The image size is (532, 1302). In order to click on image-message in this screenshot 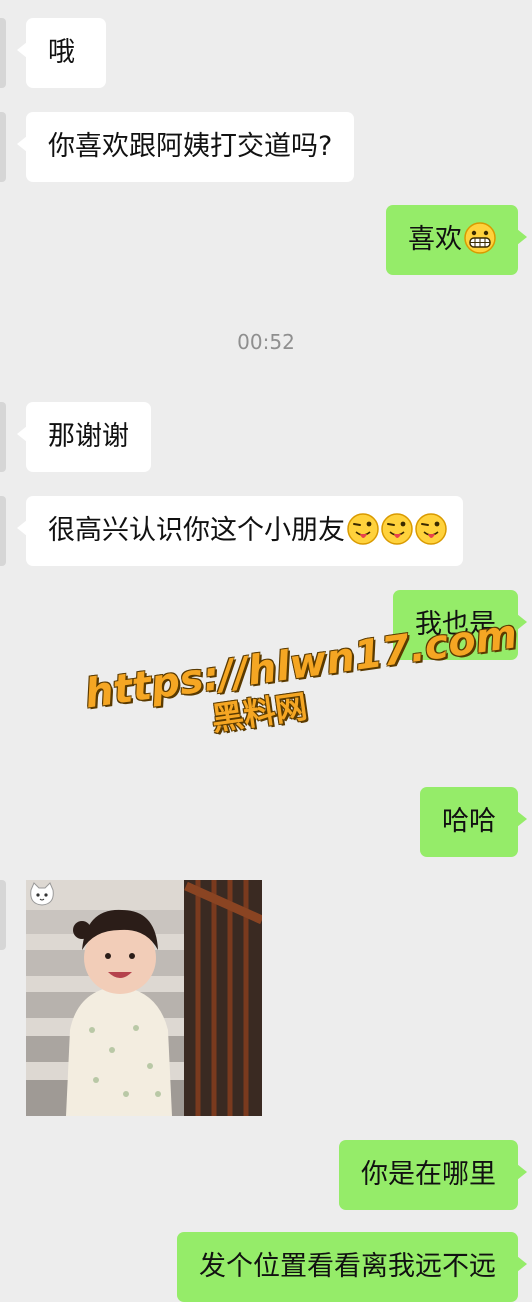, I will do `click(144, 998)`.